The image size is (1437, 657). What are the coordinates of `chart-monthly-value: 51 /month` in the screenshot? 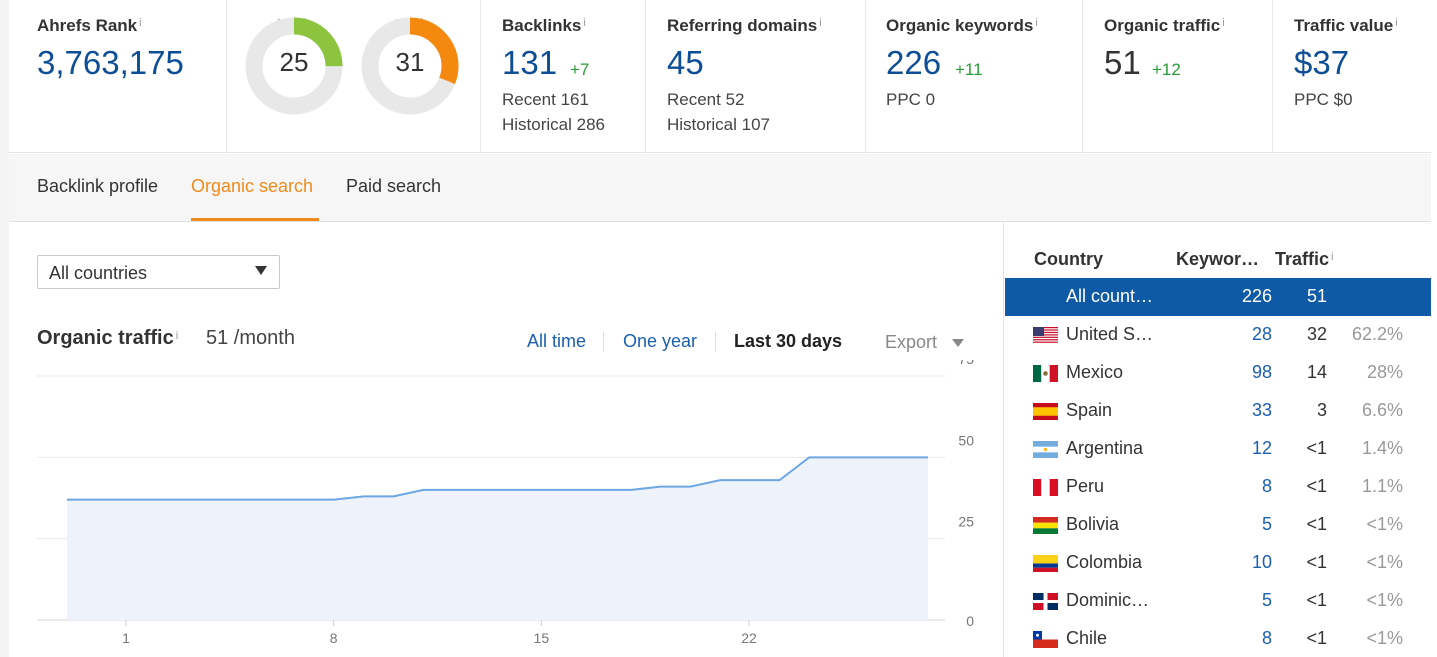 It's located at (250, 338).